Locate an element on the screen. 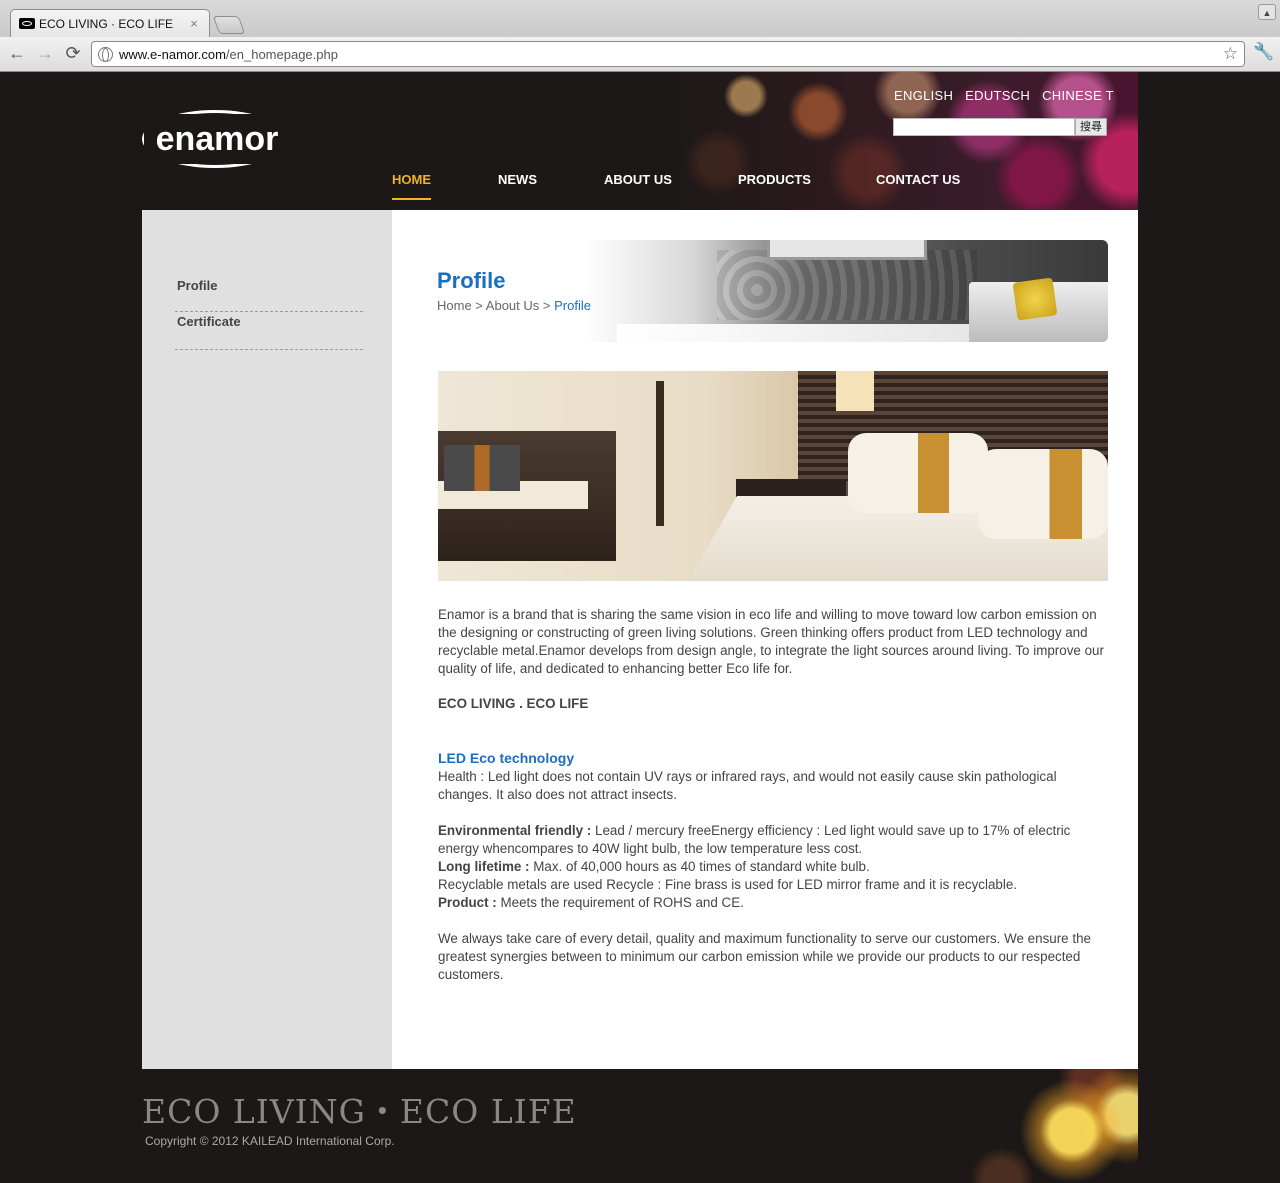  url-path: /en_homepage.php is located at coordinates (281, 54).